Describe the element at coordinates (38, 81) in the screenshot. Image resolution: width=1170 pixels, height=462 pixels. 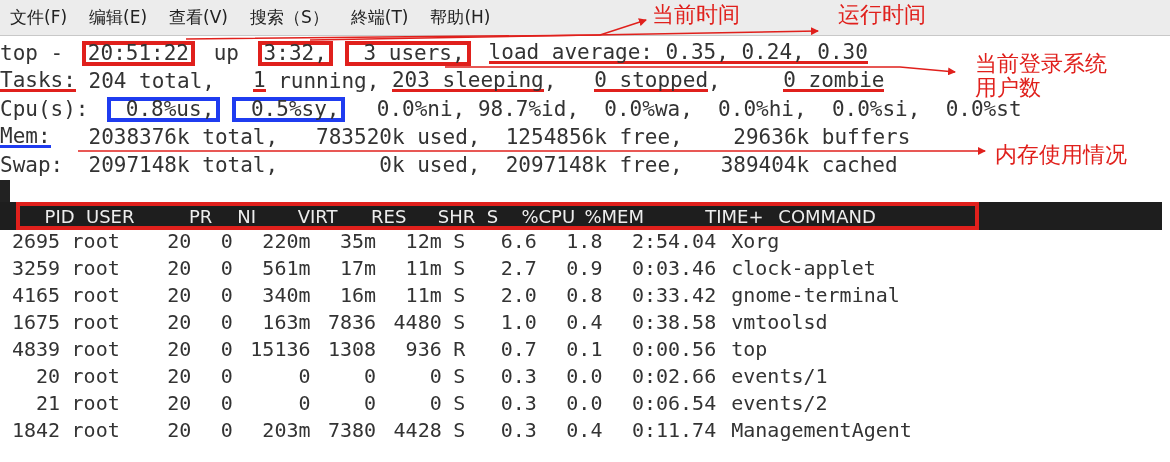
I see `terminal-text: Tasks:` at that location.